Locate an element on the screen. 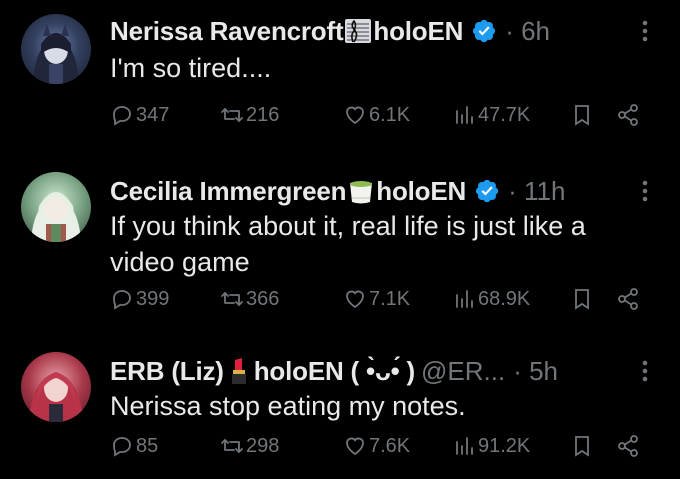 The height and width of the screenshot is (479, 680). tweet-actions: 399 366 7.1K 68.9K is located at coordinates (385, 299).